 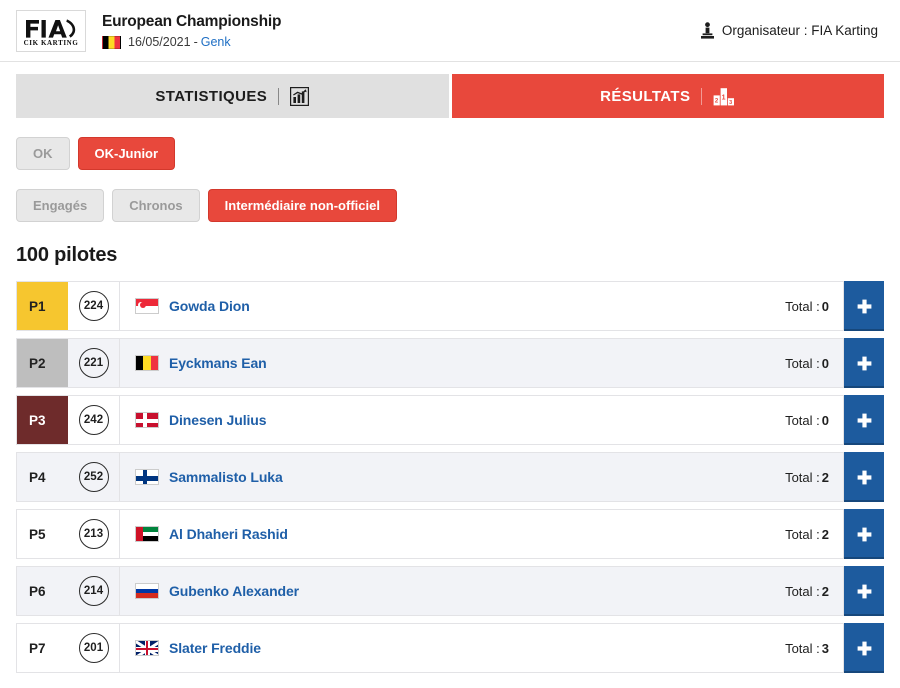 I want to click on position-badge: P1, so click(x=42, y=306).